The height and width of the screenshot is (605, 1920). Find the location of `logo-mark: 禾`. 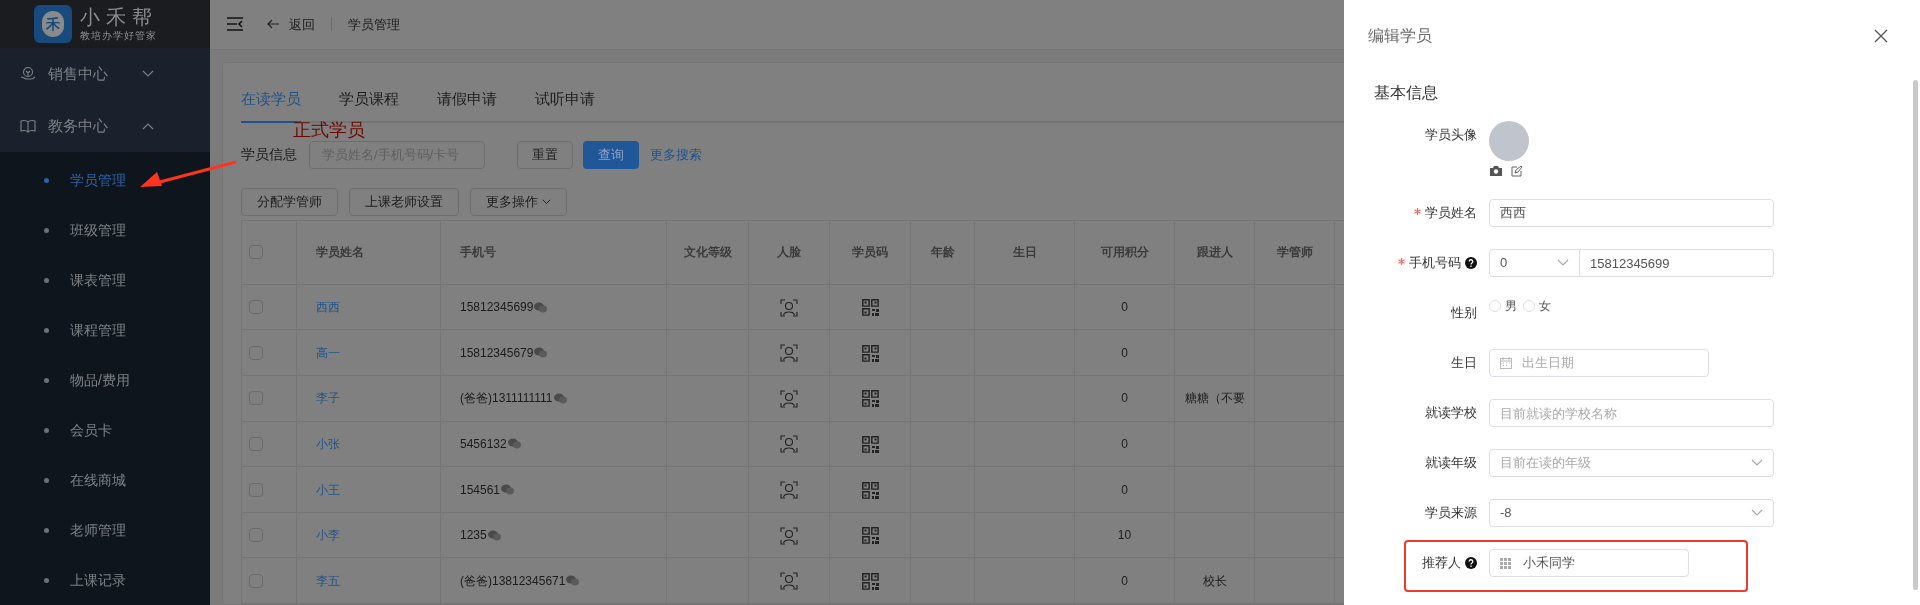

logo-mark: 禾 is located at coordinates (53, 24).